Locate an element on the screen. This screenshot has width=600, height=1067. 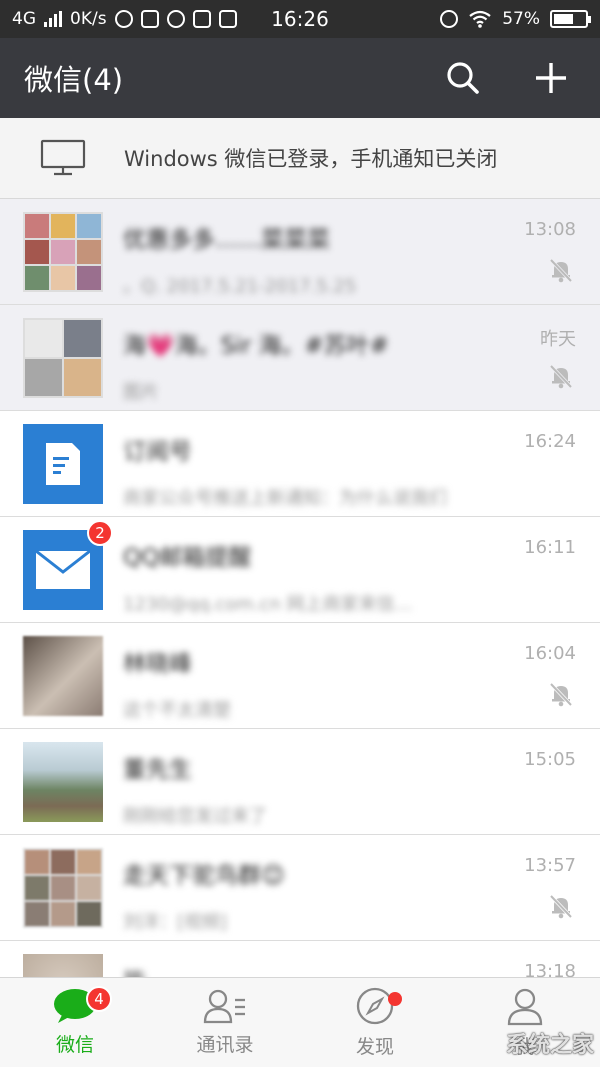
tab-label: 微信 is located at coordinates (74, 1045).